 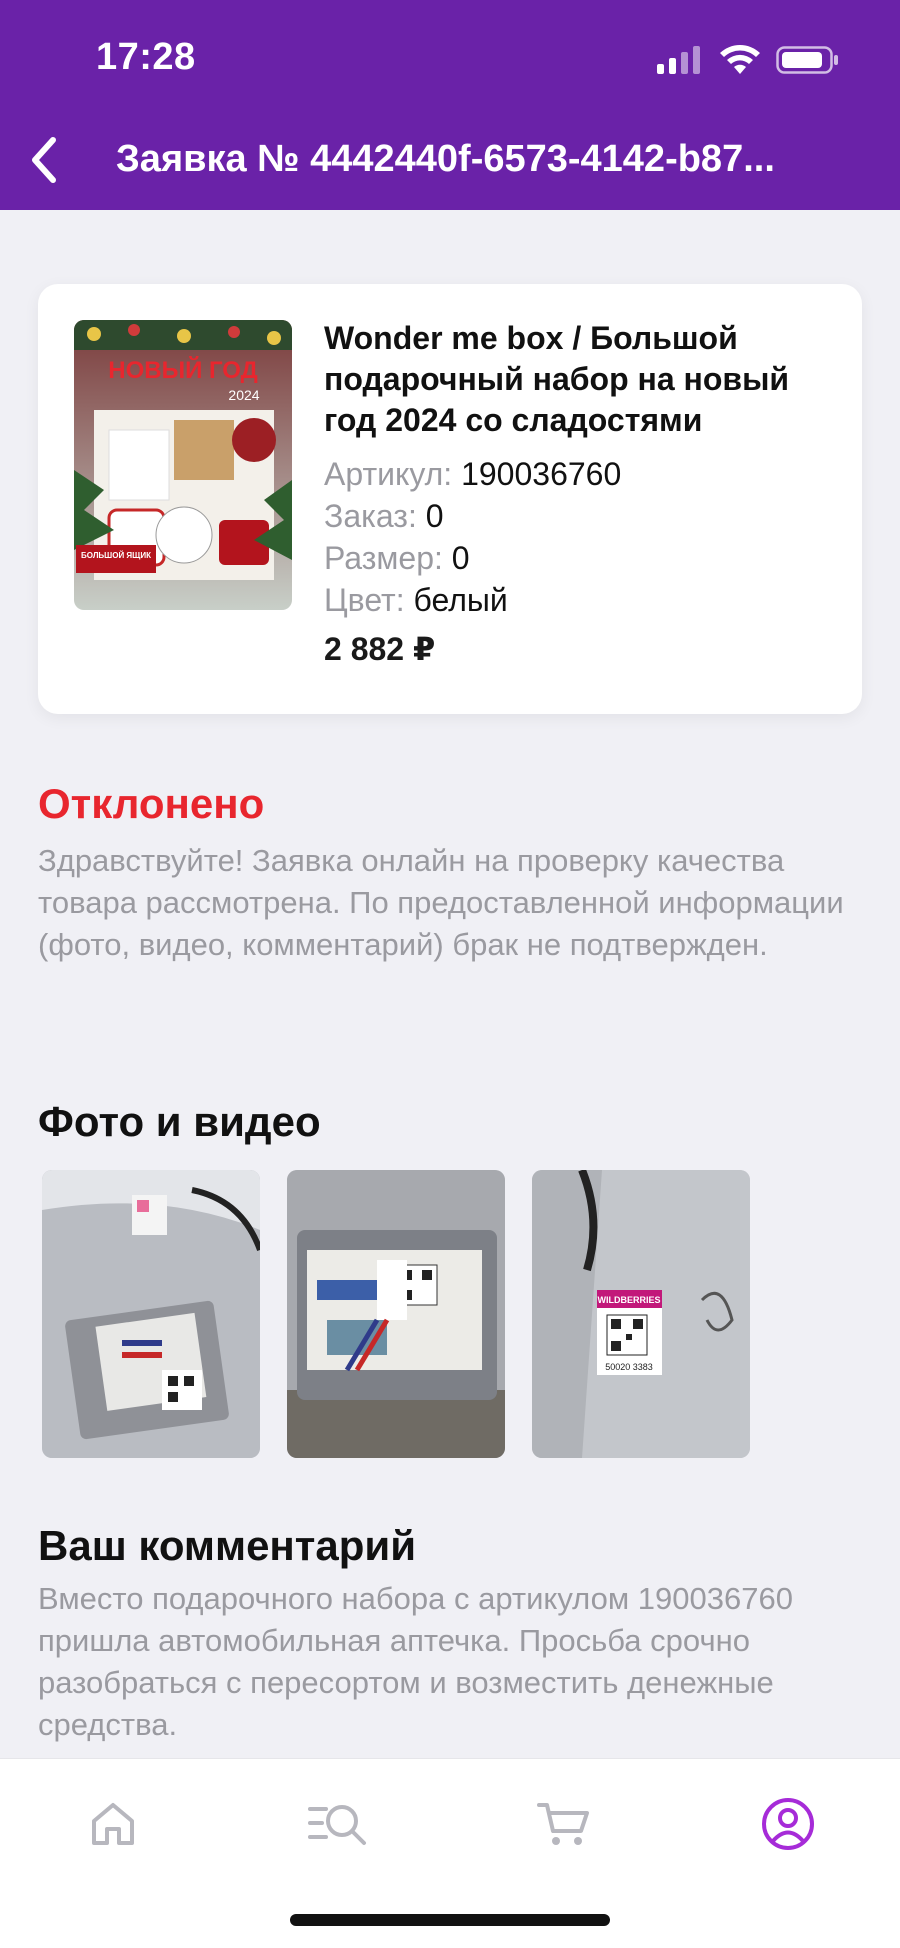 What do you see at coordinates (460, 600) in the screenshot?
I see `attr-value: белый` at bounding box center [460, 600].